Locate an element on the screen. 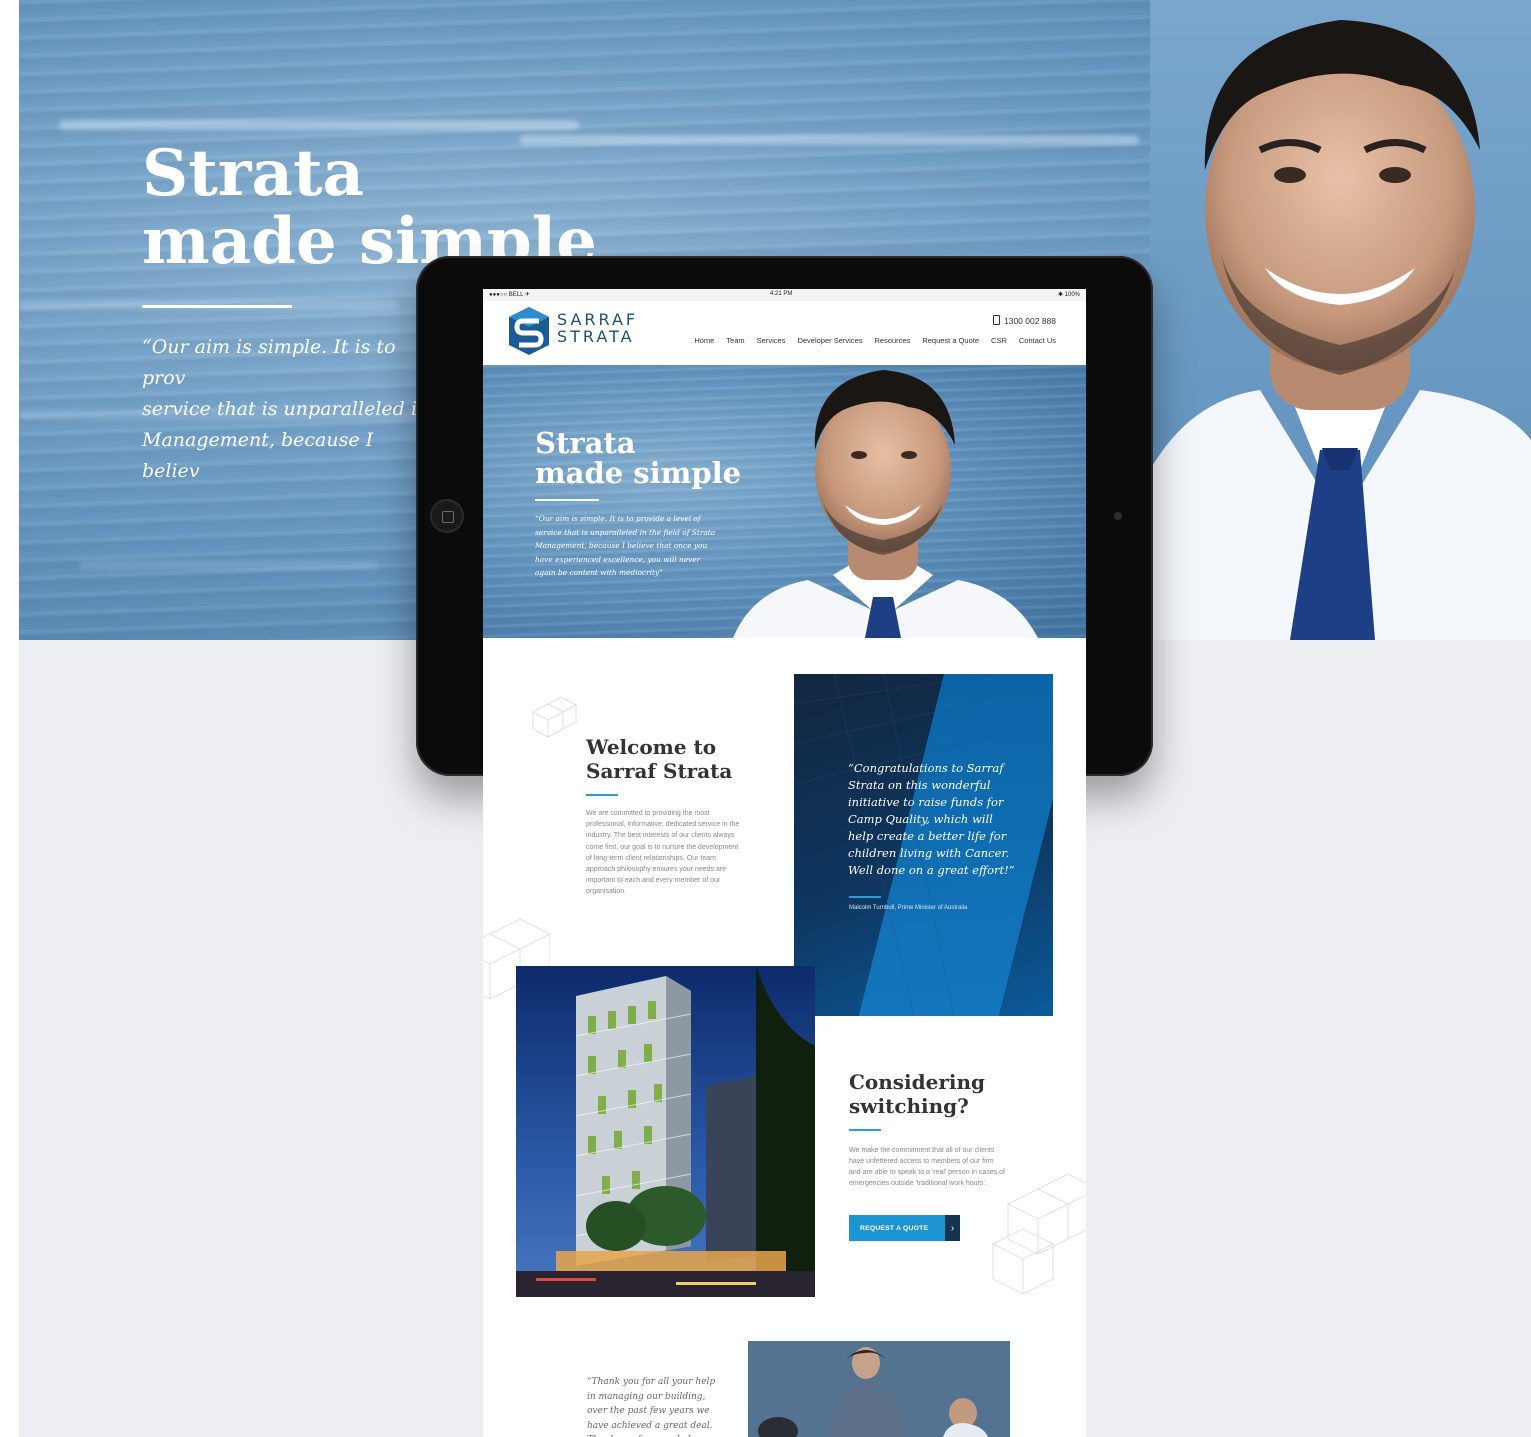  status-carrier: ●●●○○ BELL ✈ is located at coordinates (509, 295).